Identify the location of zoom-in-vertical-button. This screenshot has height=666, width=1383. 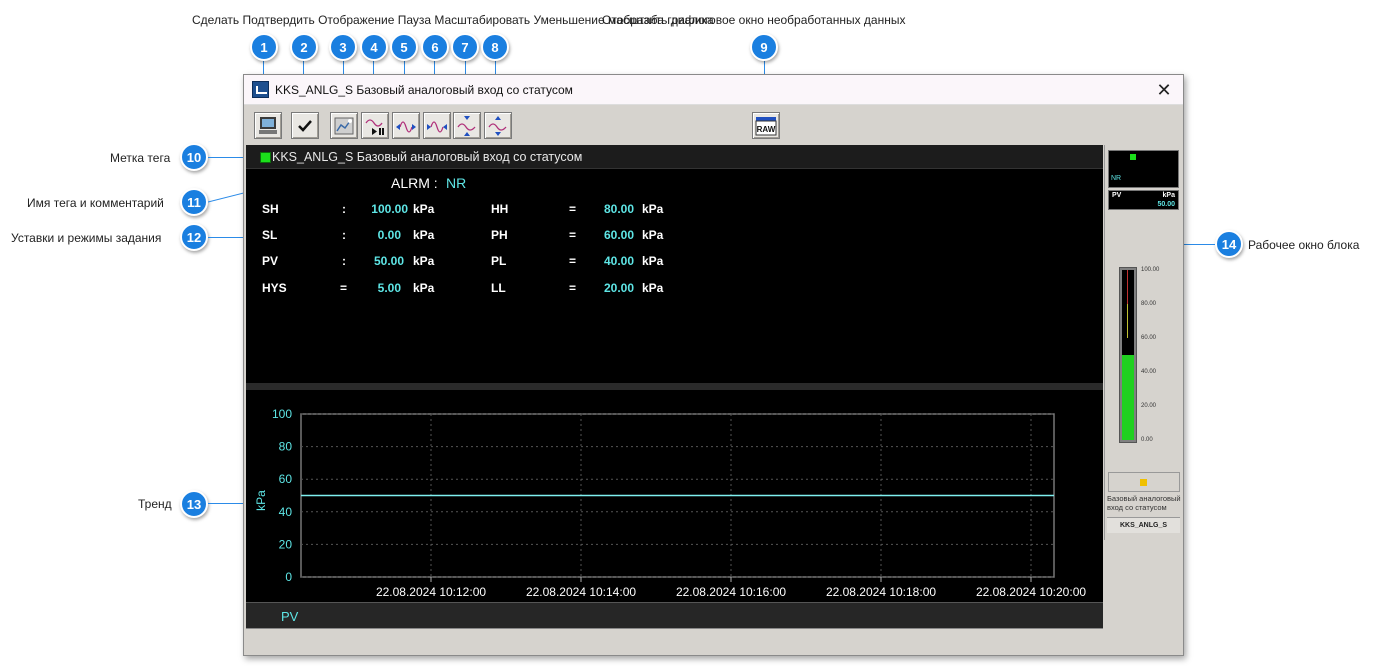
(467, 125).